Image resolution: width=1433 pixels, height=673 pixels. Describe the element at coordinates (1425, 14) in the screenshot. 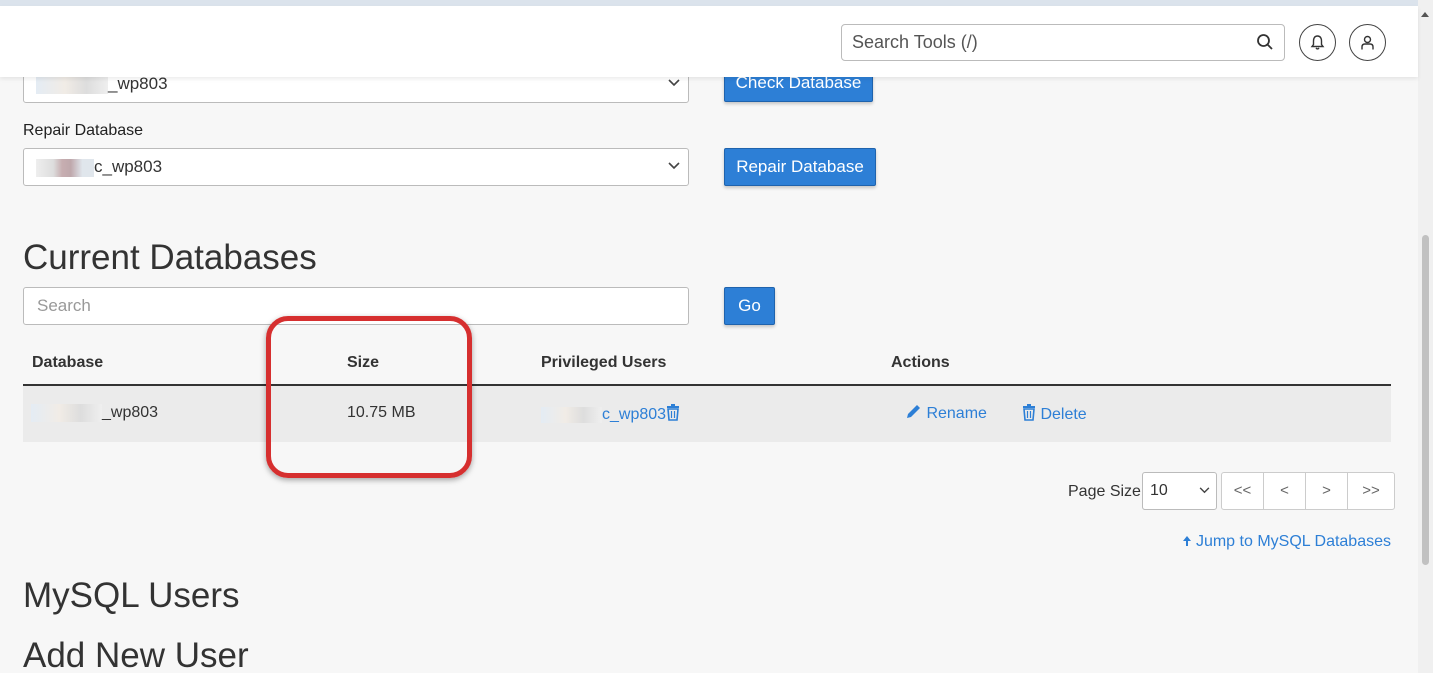

I see `scroll-up-arrow-icon` at that location.